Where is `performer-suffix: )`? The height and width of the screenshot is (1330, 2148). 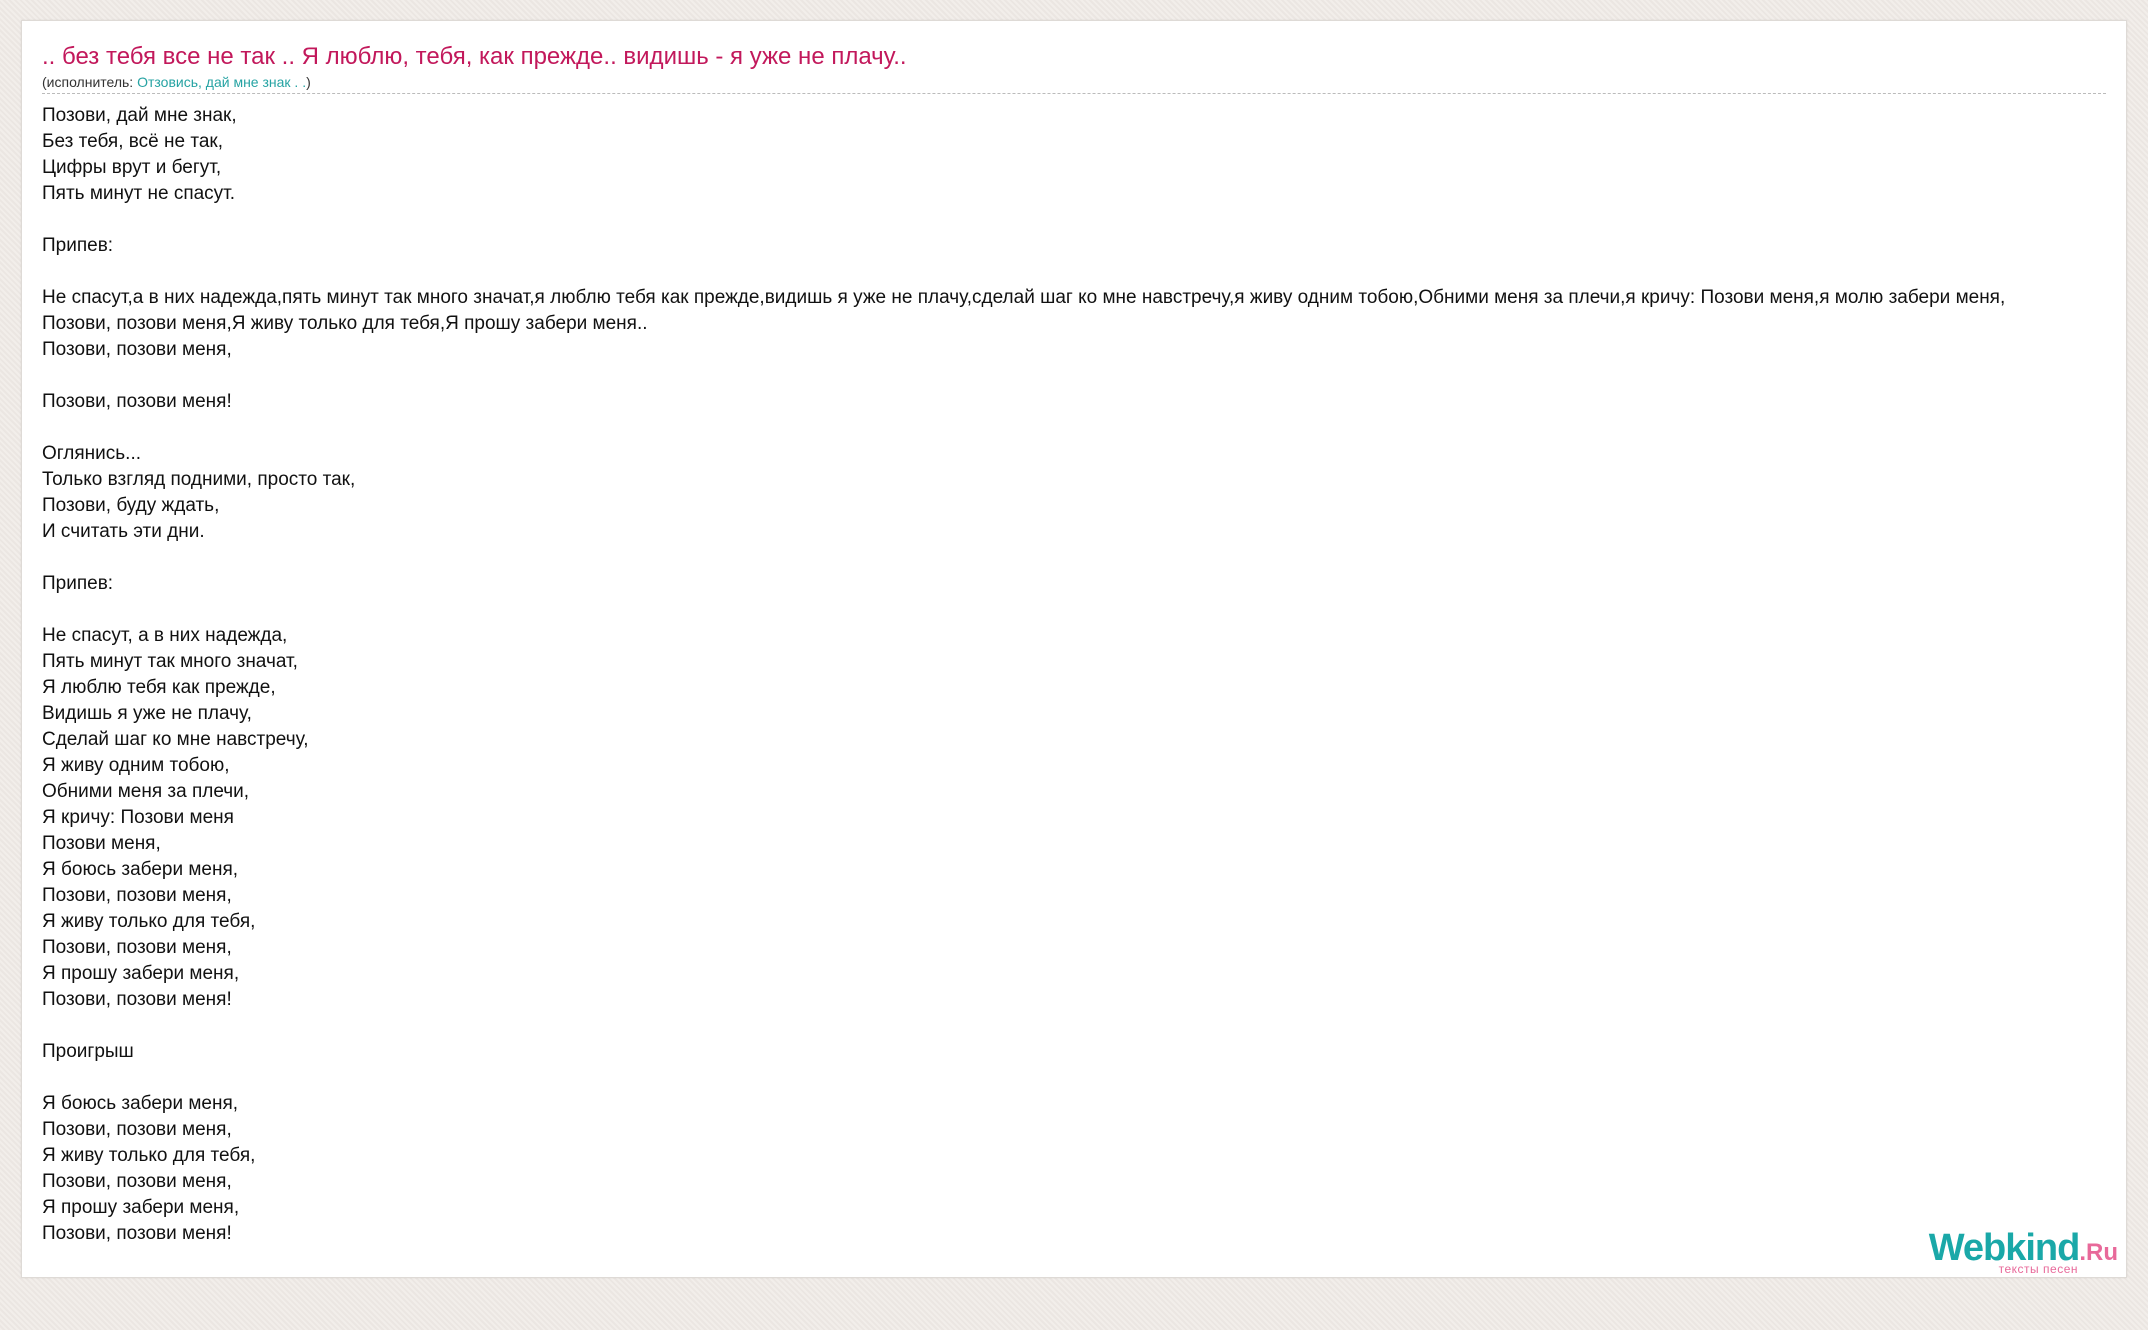
performer-suffix: ) is located at coordinates (308, 82).